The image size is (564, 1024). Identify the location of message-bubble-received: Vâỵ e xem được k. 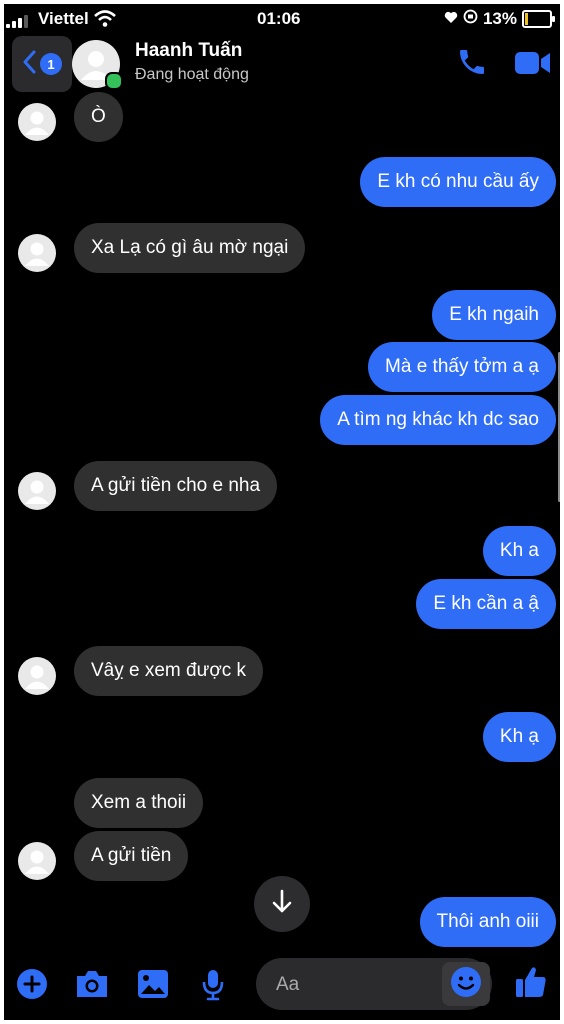
(169, 671).